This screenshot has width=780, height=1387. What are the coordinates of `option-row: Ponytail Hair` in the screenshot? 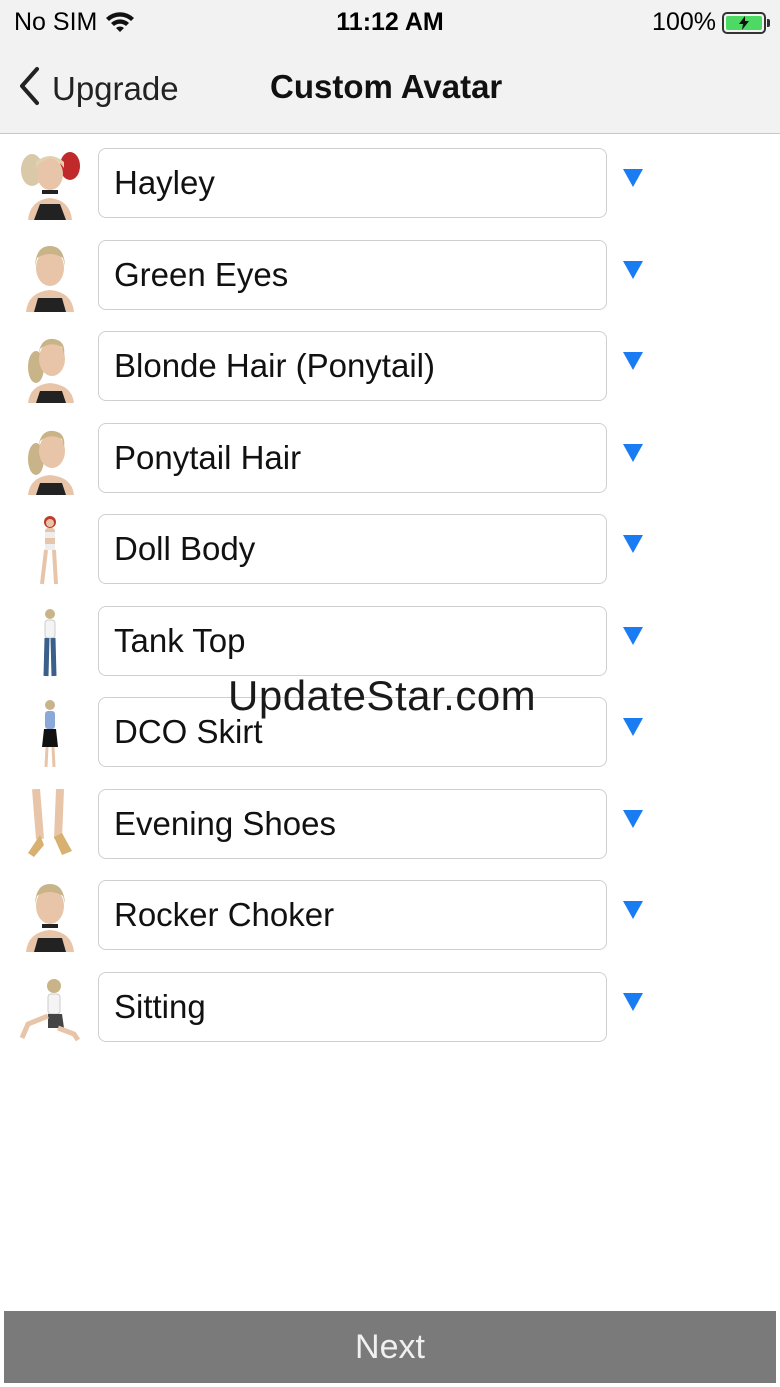 It's located at (390, 468).